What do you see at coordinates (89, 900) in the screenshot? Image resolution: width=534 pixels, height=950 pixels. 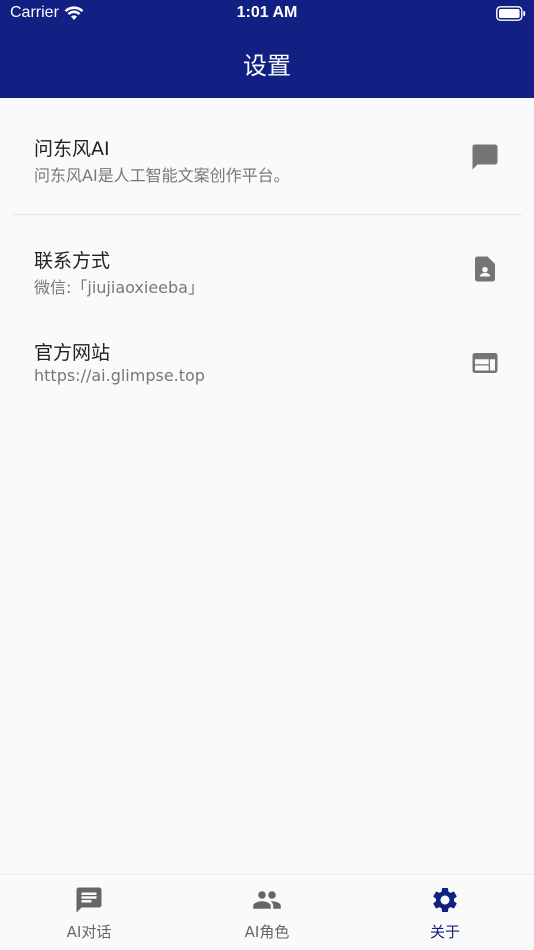 I see `chat-icon` at bounding box center [89, 900].